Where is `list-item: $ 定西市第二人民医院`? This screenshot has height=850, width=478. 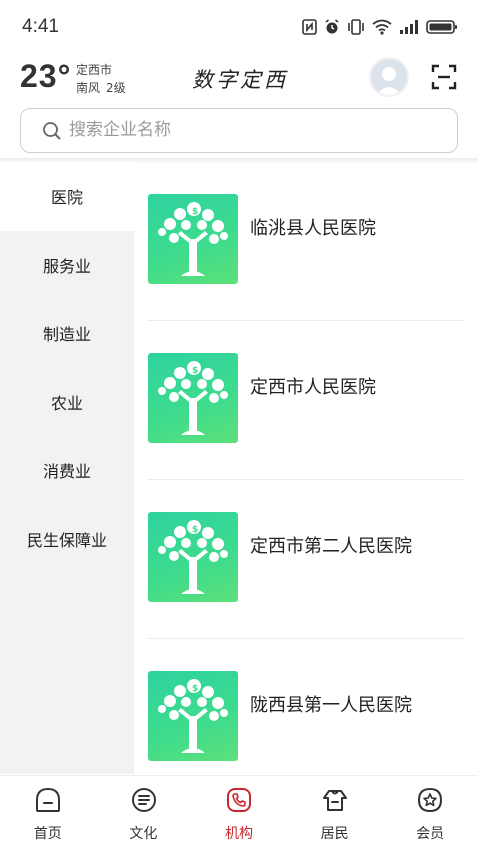
list-item: $ 定西市第二人民医院 is located at coordinates (306, 559).